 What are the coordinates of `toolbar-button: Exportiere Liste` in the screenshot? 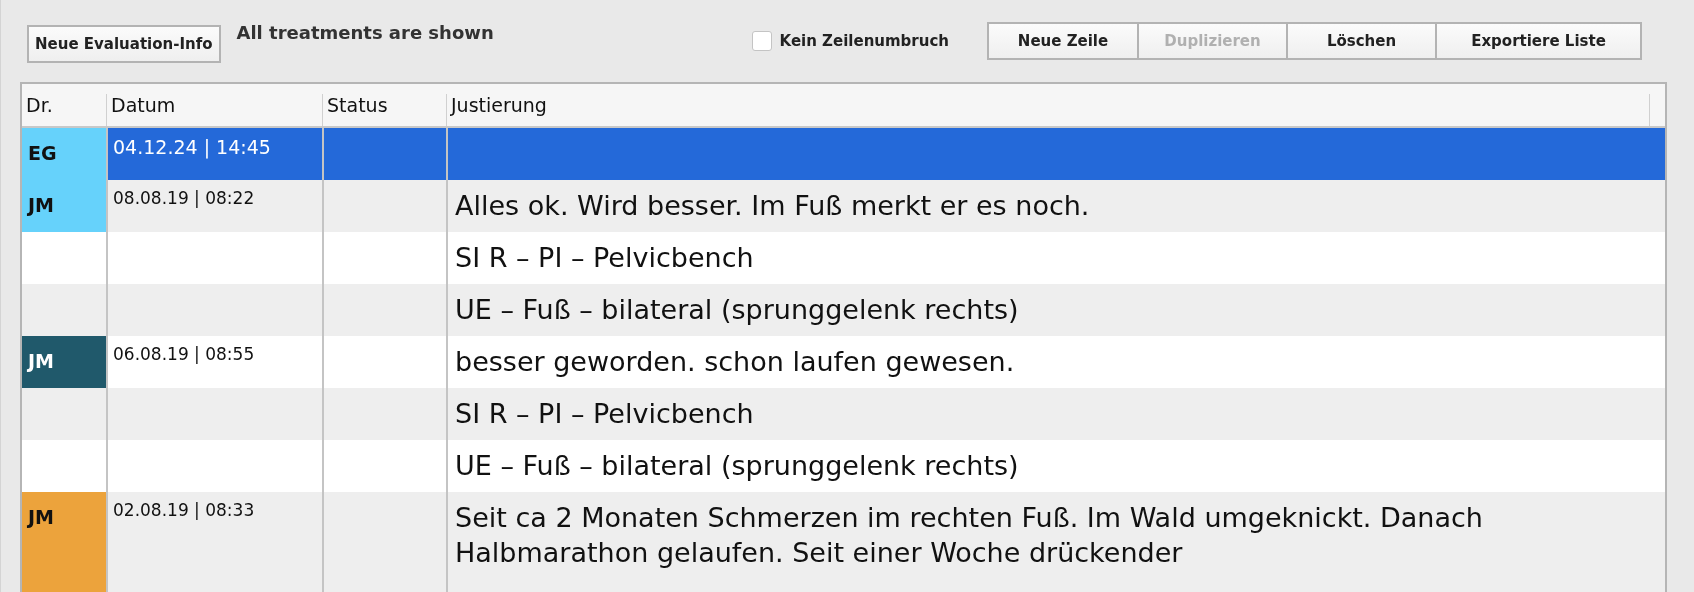 It's located at (1538, 41).